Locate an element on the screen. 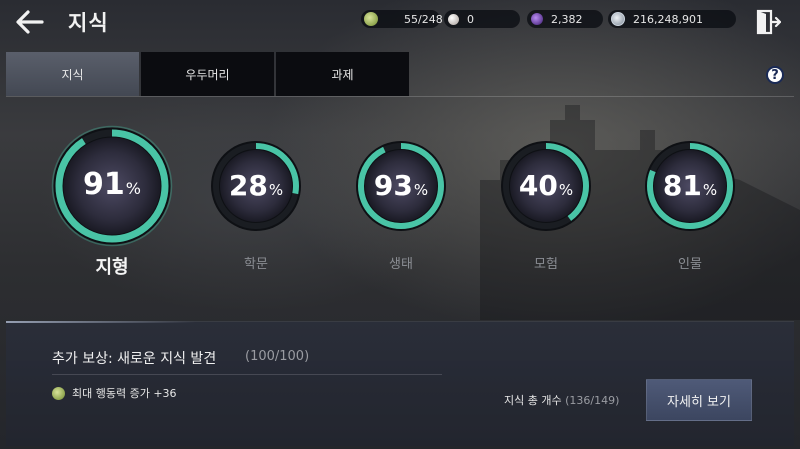 The image size is (800, 449). gauge-2: 93% is located at coordinates (401, 186).